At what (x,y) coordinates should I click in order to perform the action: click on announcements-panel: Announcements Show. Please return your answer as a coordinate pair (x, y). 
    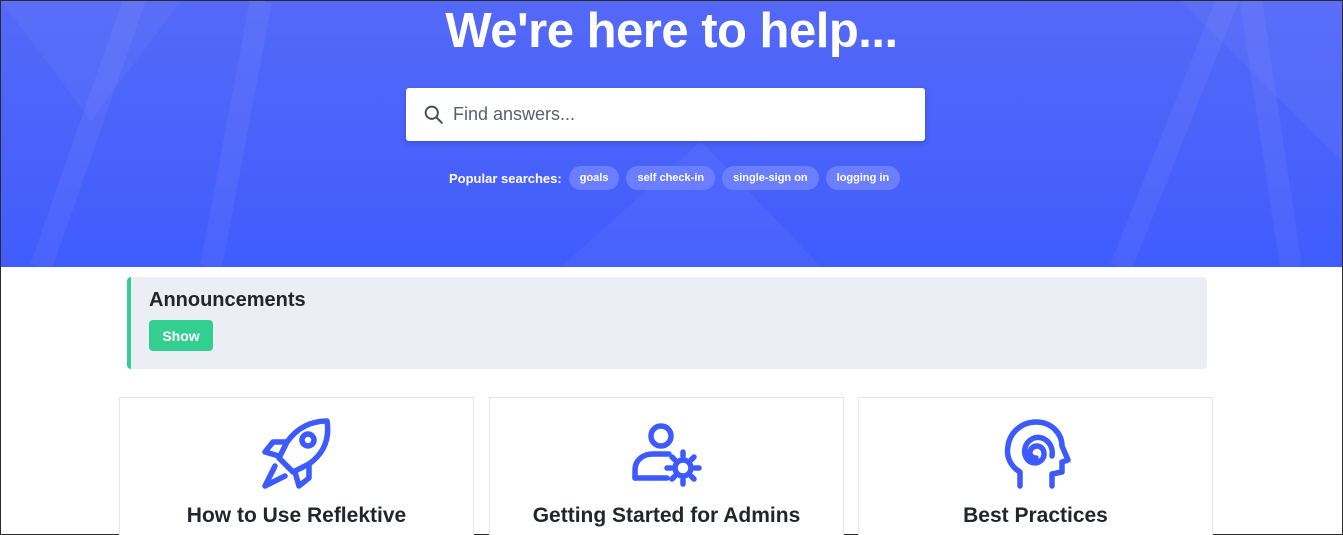
    Looking at the image, I should click on (667, 323).